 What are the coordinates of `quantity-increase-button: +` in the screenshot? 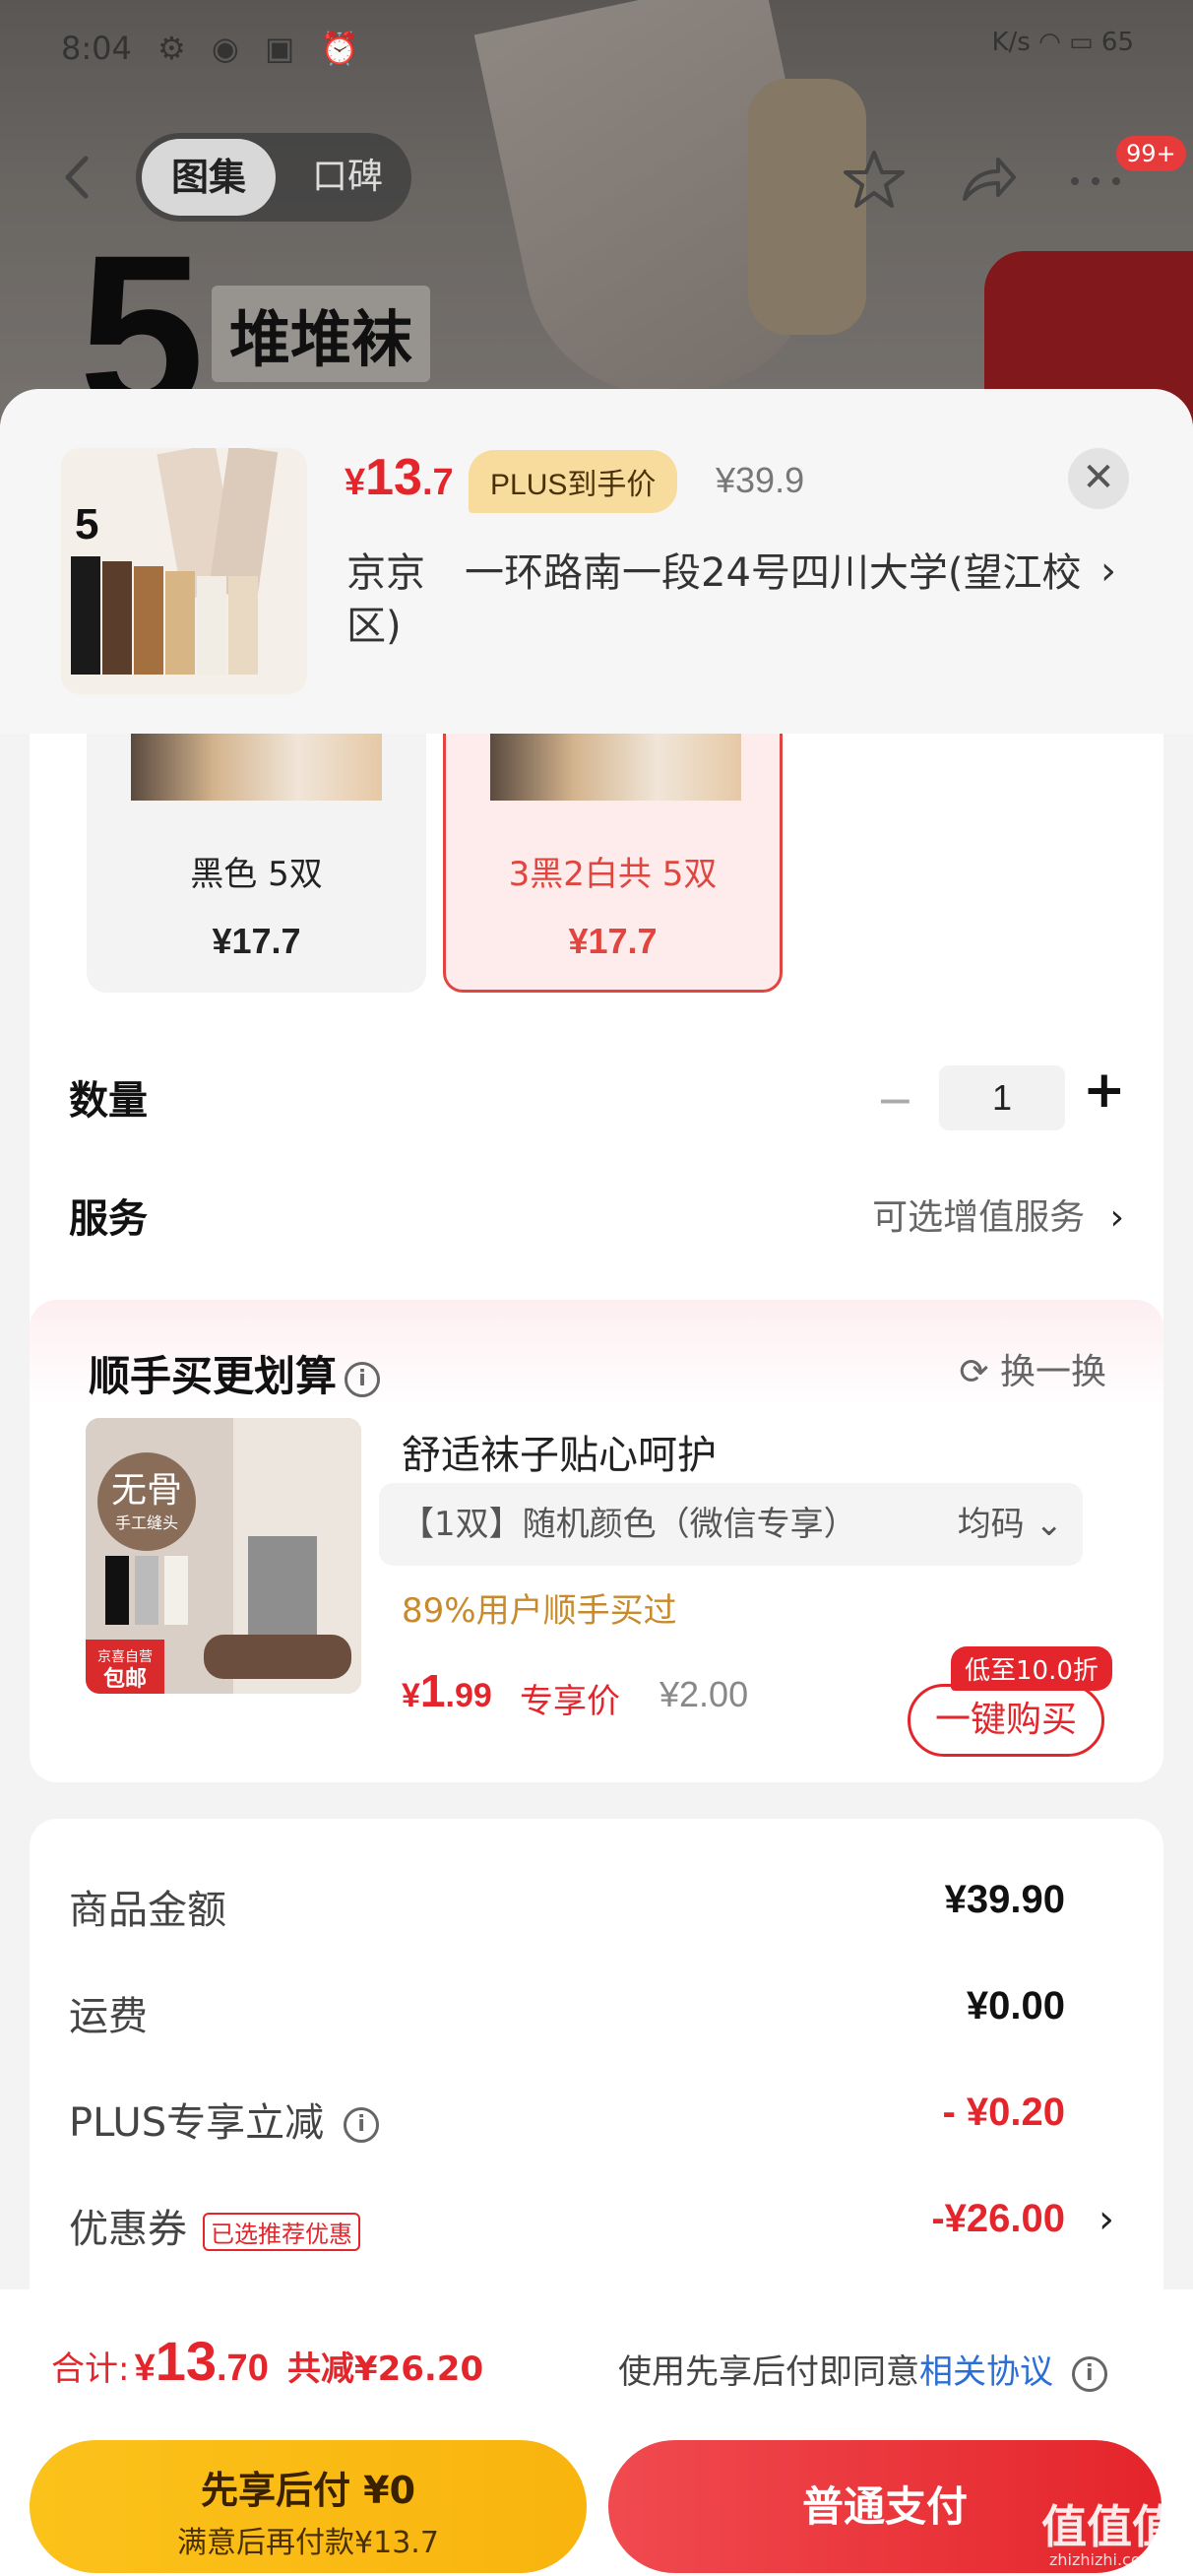 It's located at (1104, 1090).